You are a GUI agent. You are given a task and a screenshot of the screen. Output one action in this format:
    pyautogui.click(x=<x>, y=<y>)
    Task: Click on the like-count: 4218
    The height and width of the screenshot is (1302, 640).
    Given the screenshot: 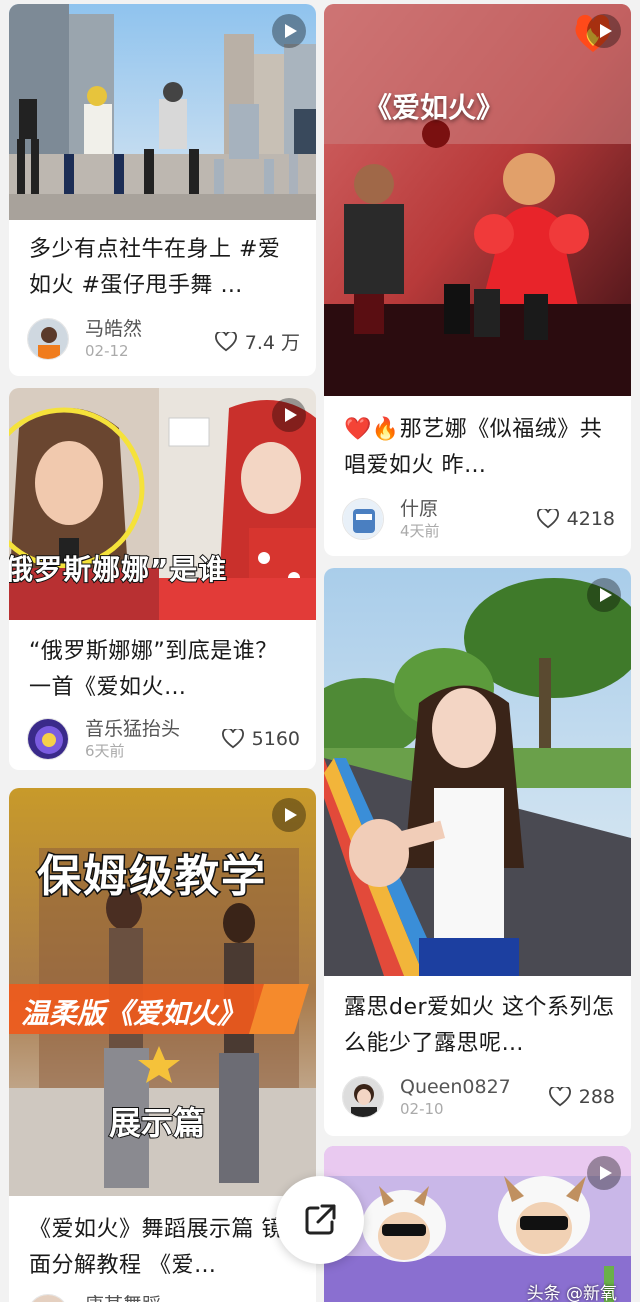 What is the action you would take?
    pyautogui.click(x=590, y=519)
    